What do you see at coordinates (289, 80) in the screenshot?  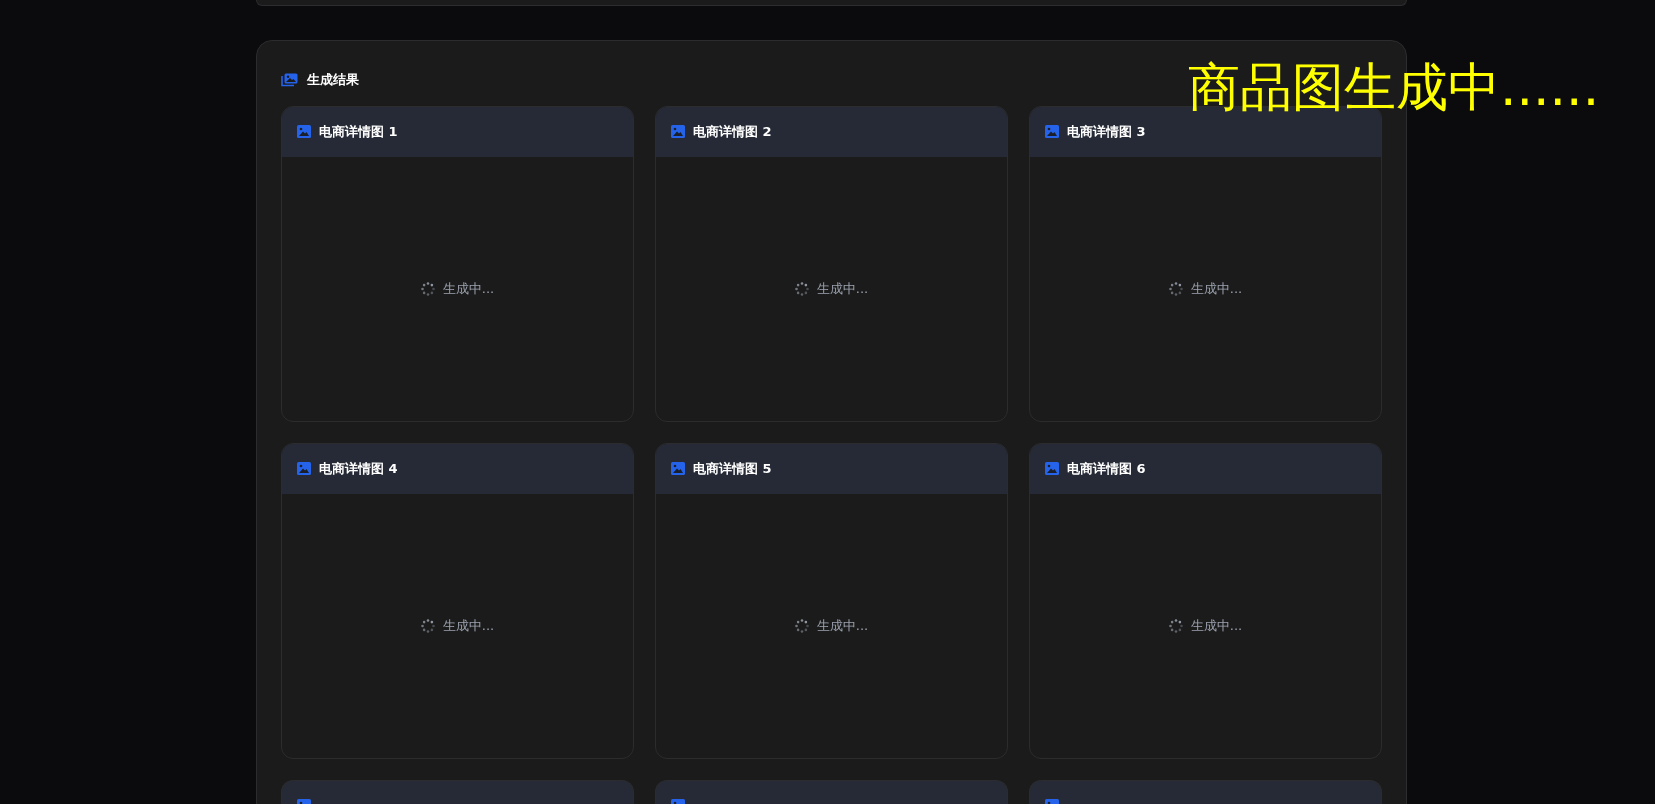 I see `gallery-icon` at bounding box center [289, 80].